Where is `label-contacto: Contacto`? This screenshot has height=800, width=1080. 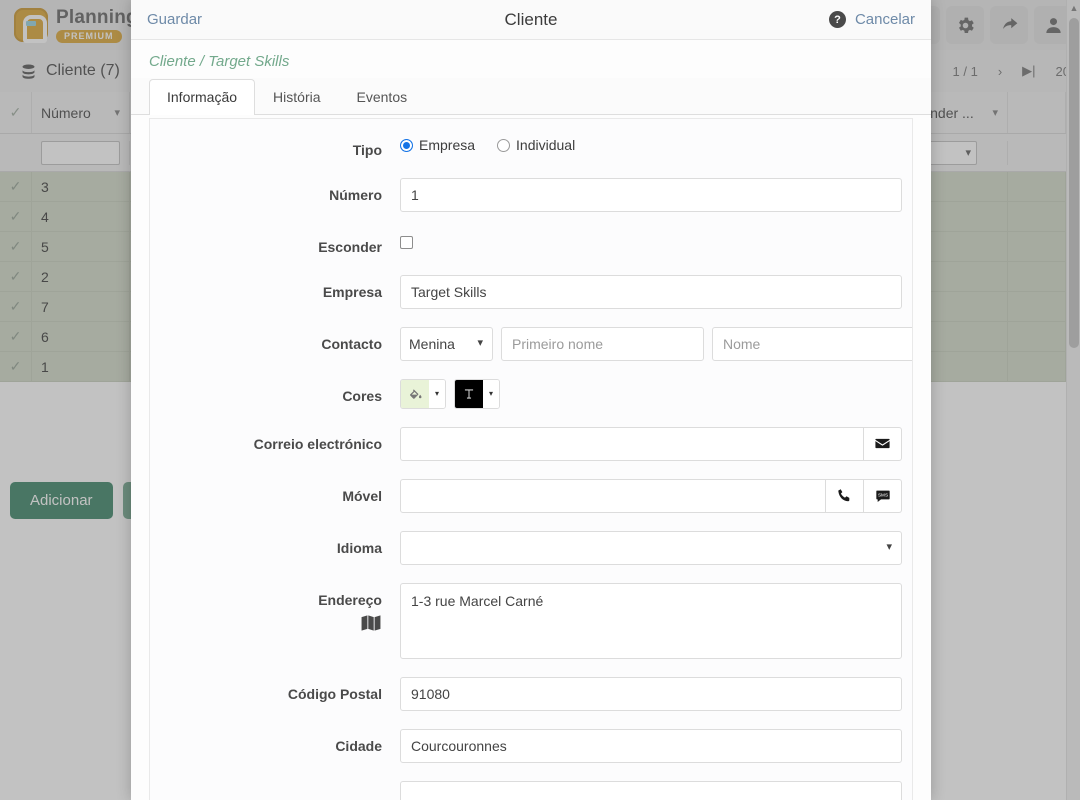 label-contacto: Contacto is located at coordinates (351, 343).